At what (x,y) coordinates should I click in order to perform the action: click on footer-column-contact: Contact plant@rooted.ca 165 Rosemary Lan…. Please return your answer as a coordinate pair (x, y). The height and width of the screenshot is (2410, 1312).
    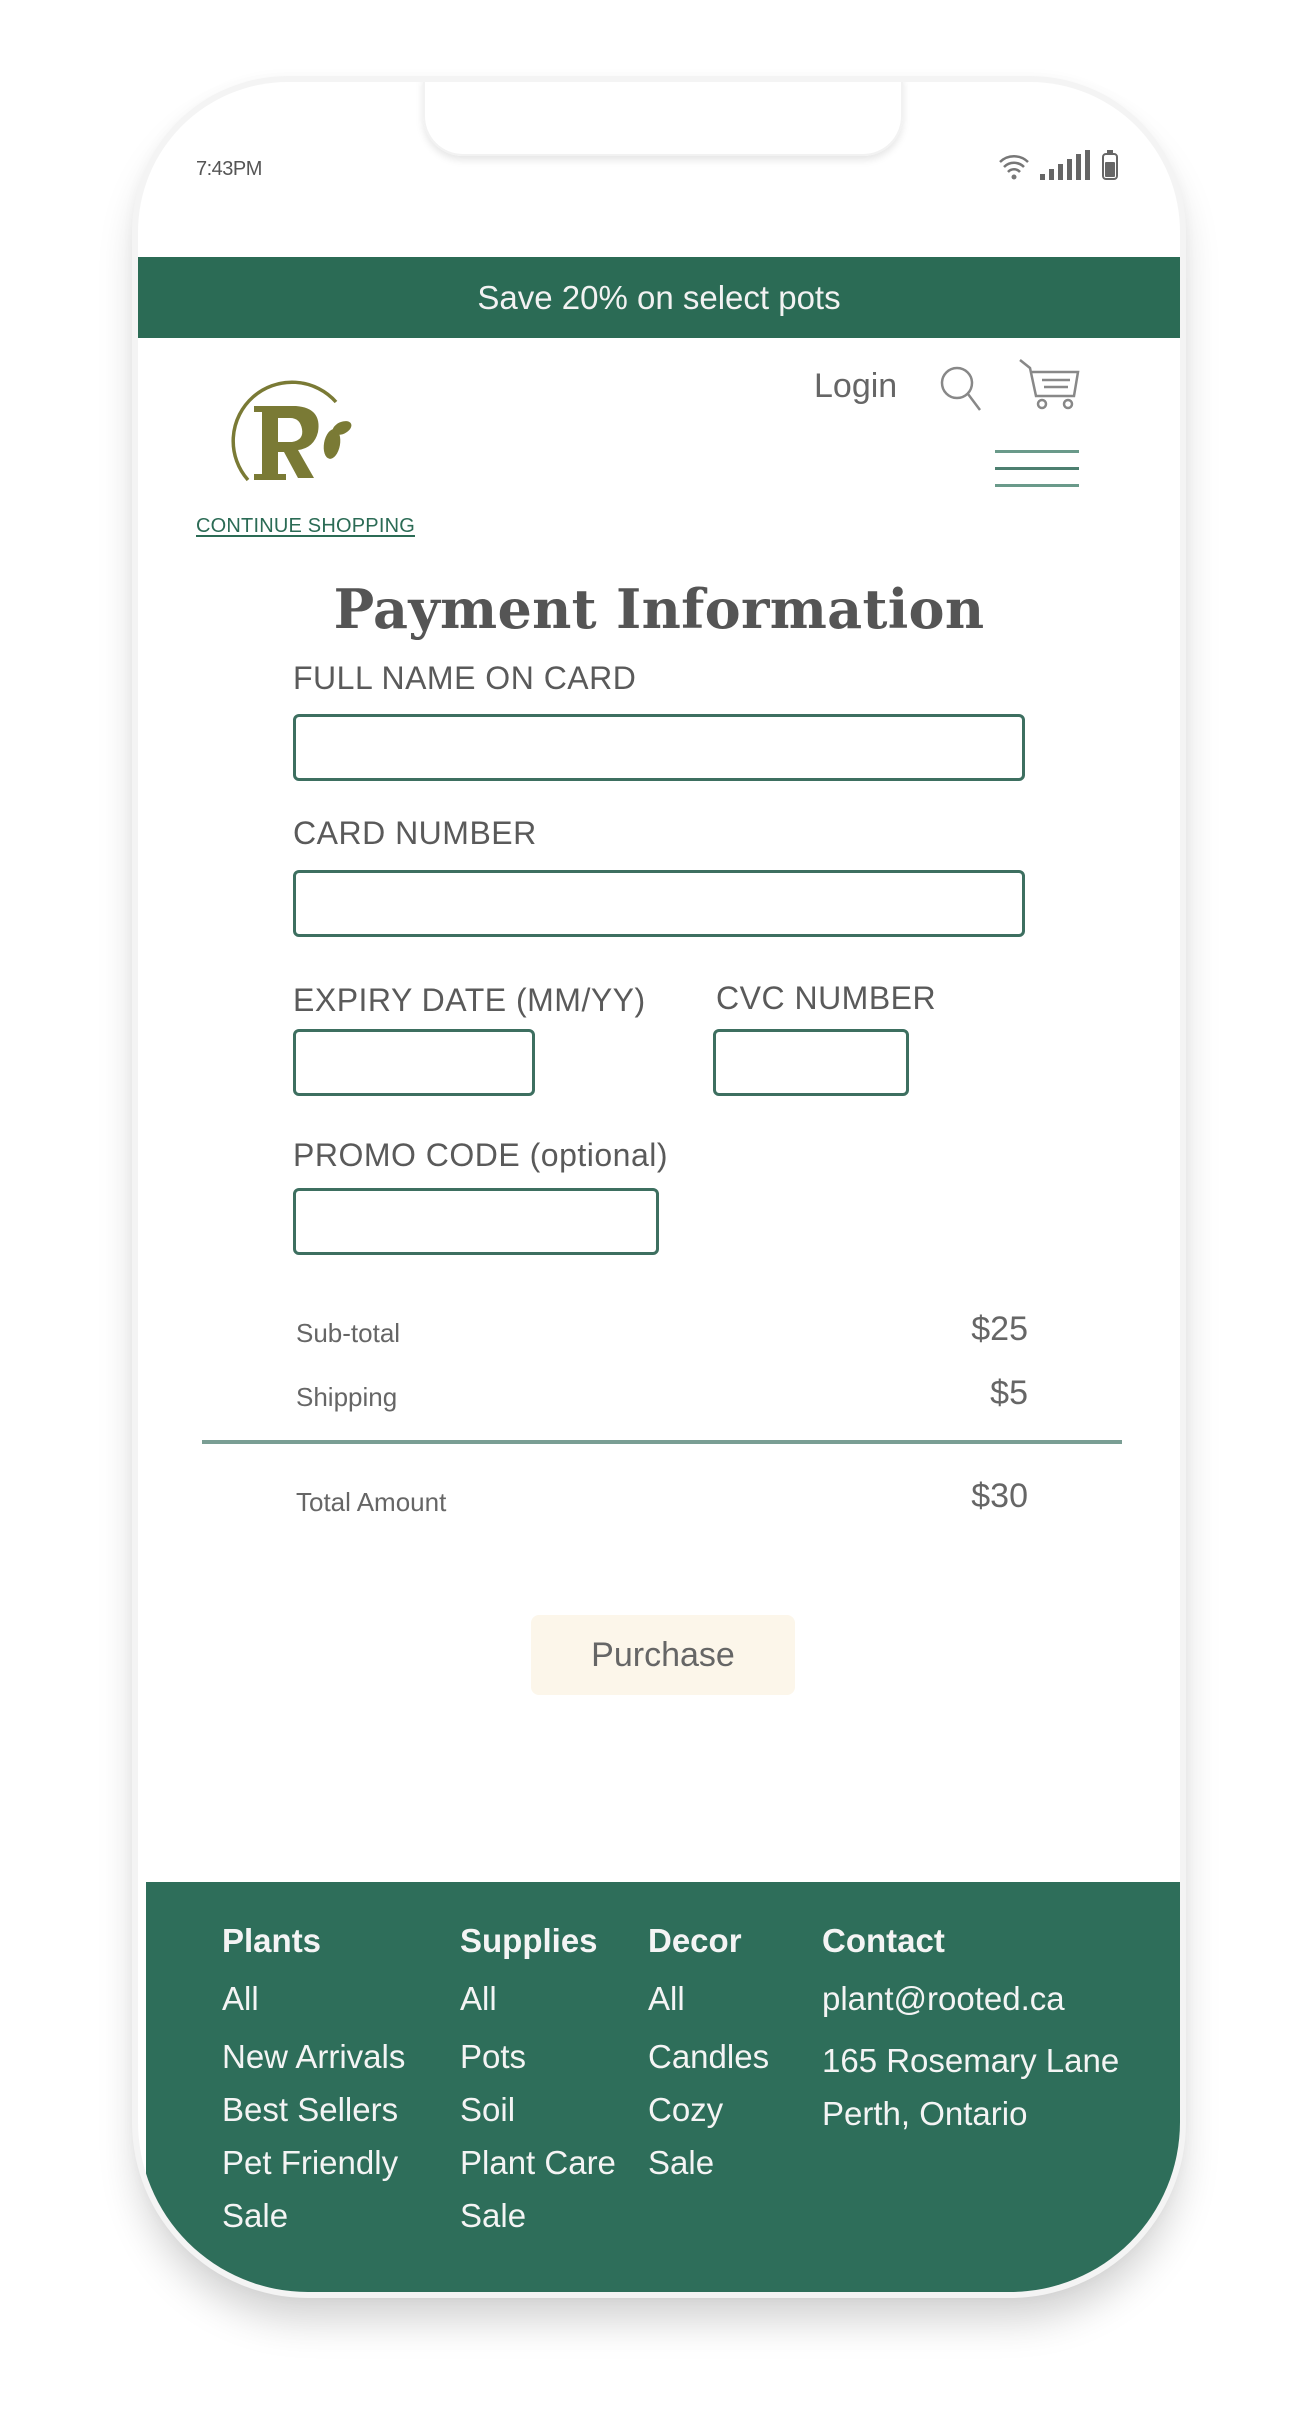
    Looking at the image, I should click on (970, 2035).